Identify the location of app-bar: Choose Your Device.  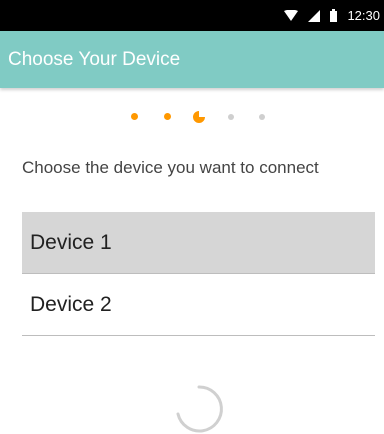
(192, 59).